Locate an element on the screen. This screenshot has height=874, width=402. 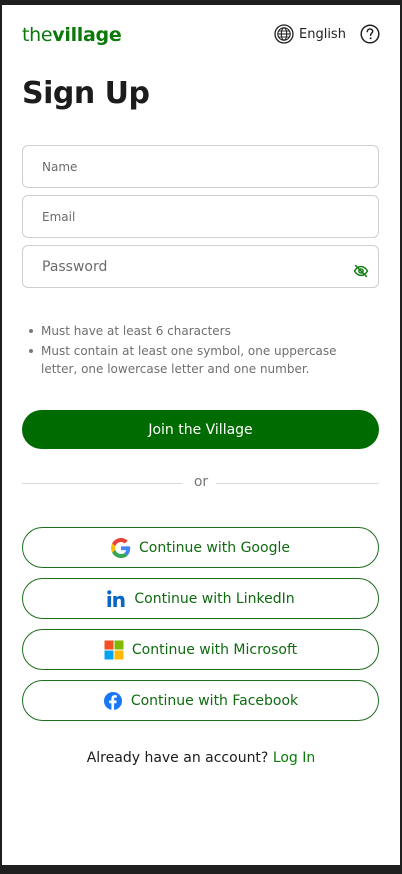
logo-prefix: the is located at coordinates (37, 35).